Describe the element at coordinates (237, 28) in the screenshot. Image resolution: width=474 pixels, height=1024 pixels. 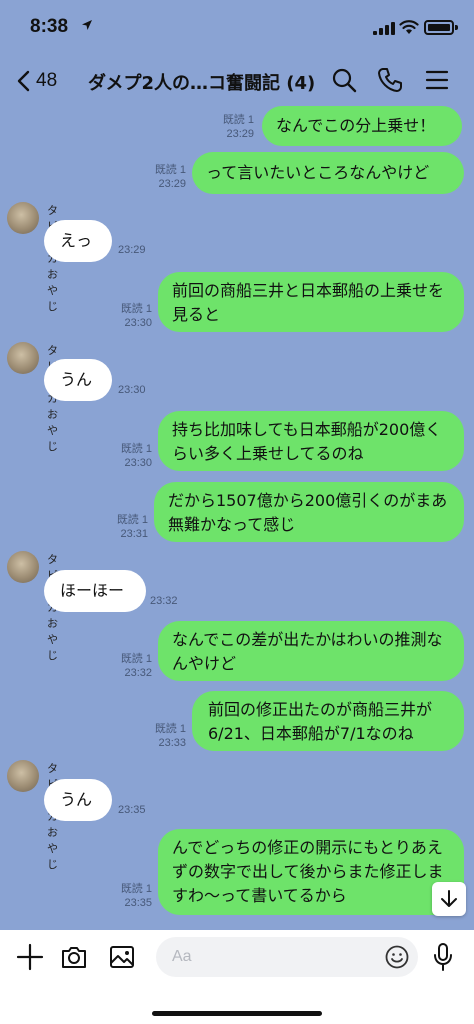
I see `status-bar: 8:38` at that location.